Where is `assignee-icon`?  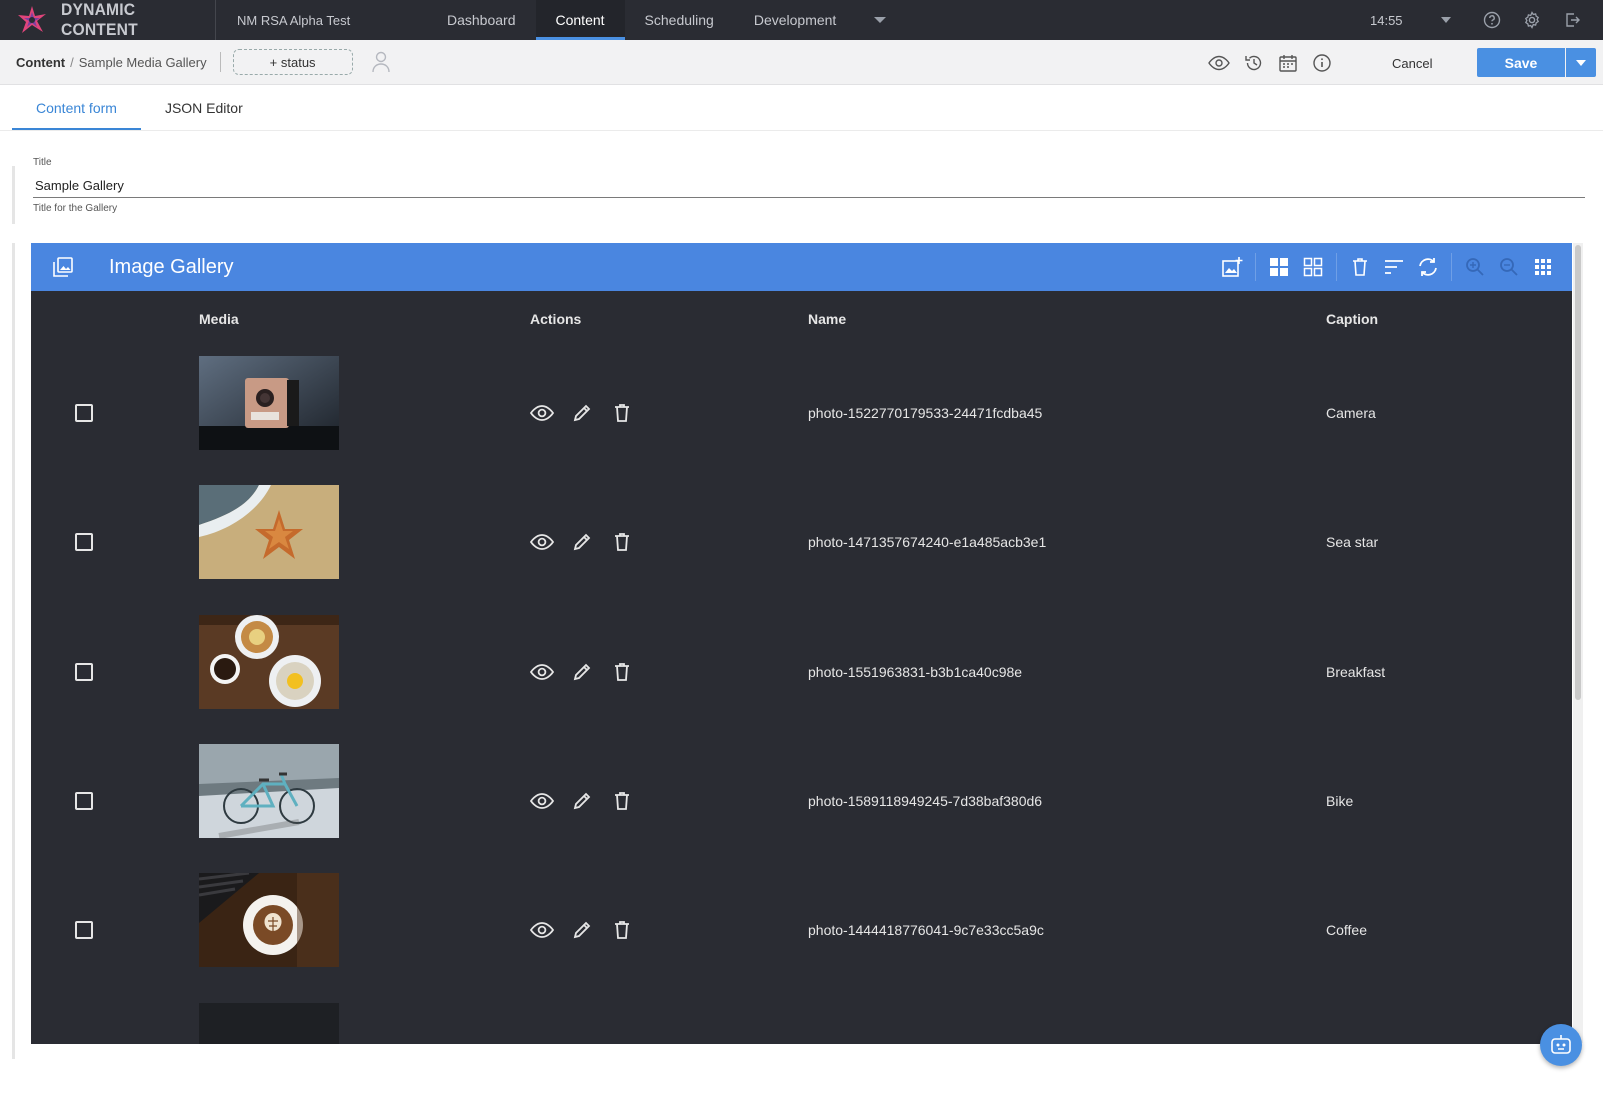
assignee-icon is located at coordinates (381, 62).